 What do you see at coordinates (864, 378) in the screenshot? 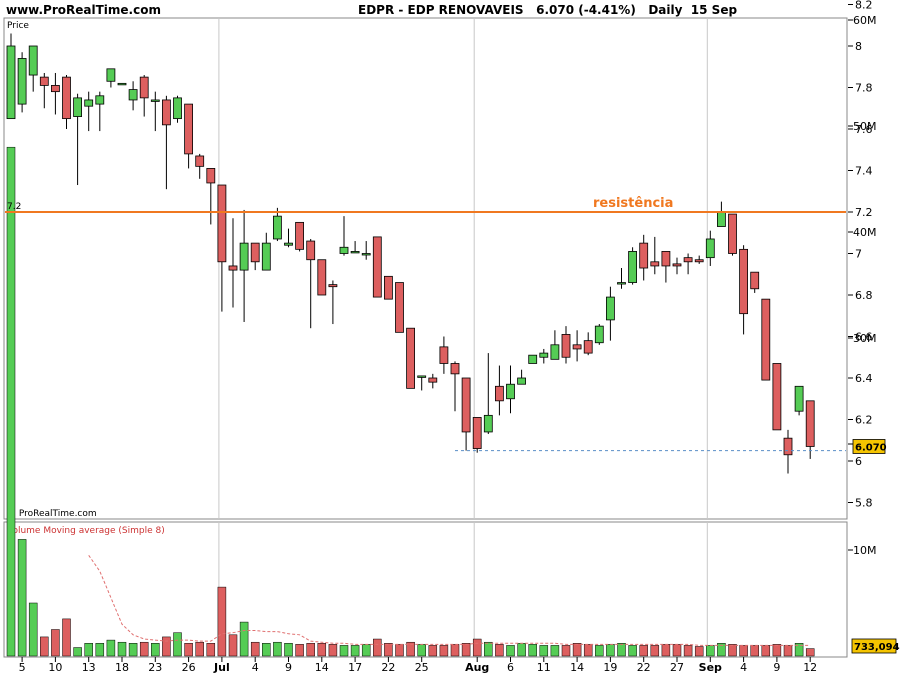
I see `price-y-tick-label: 6.4` at bounding box center [864, 378].